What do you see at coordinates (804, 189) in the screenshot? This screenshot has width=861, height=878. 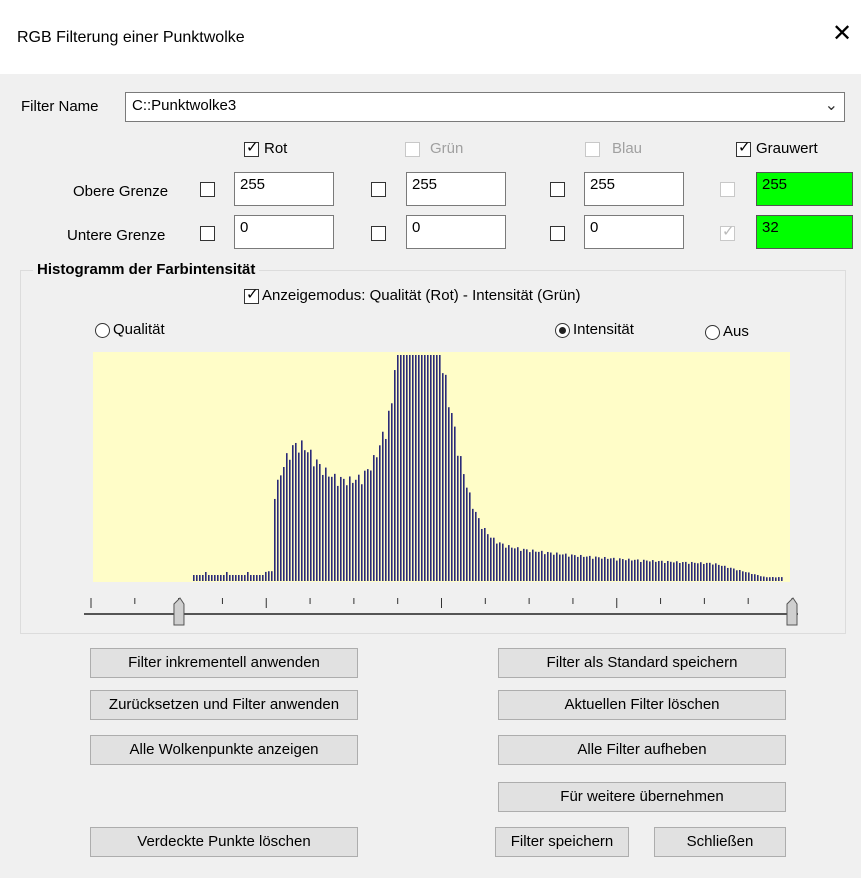 I see `input-upper-grauwert: 255` at bounding box center [804, 189].